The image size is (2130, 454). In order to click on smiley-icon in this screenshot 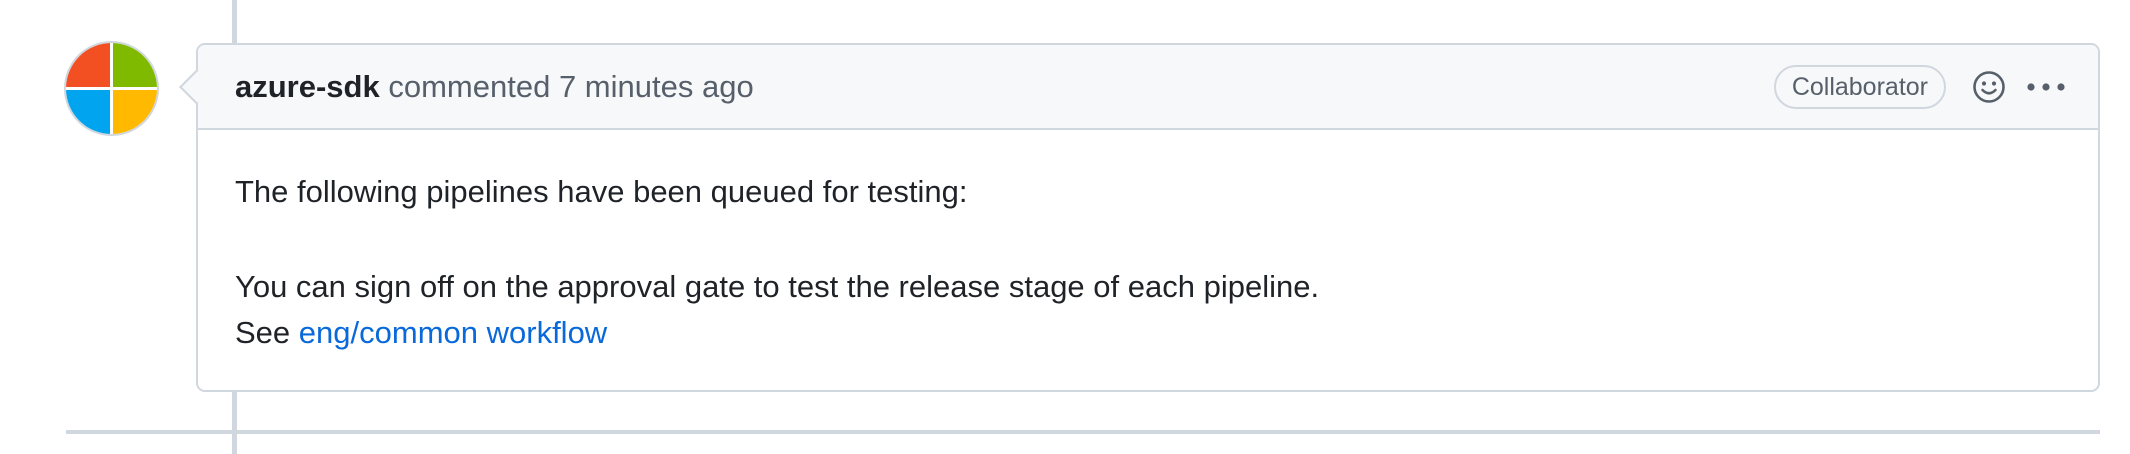, I will do `click(1989, 86)`.